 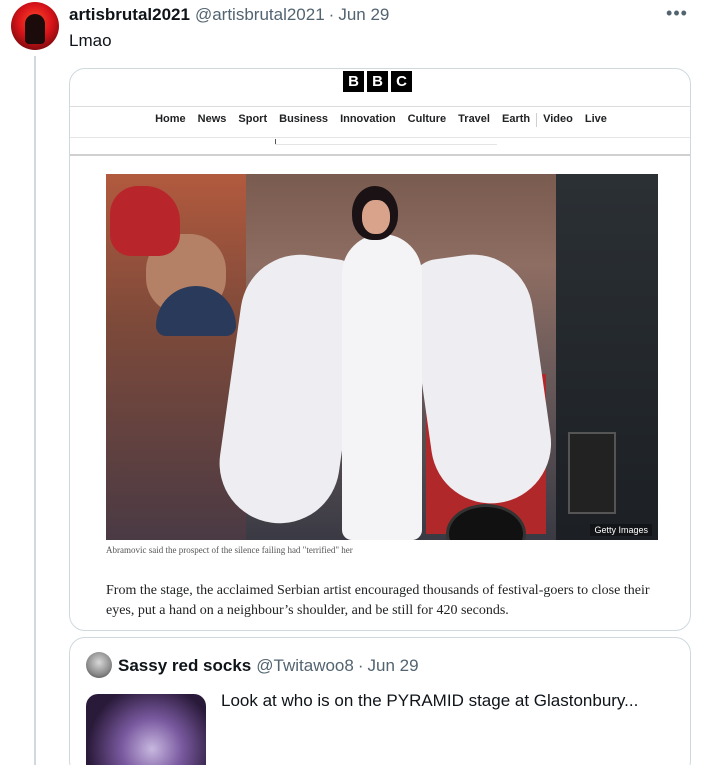 What do you see at coordinates (253, 119) in the screenshot?
I see `nav-item-sport: Sport` at bounding box center [253, 119].